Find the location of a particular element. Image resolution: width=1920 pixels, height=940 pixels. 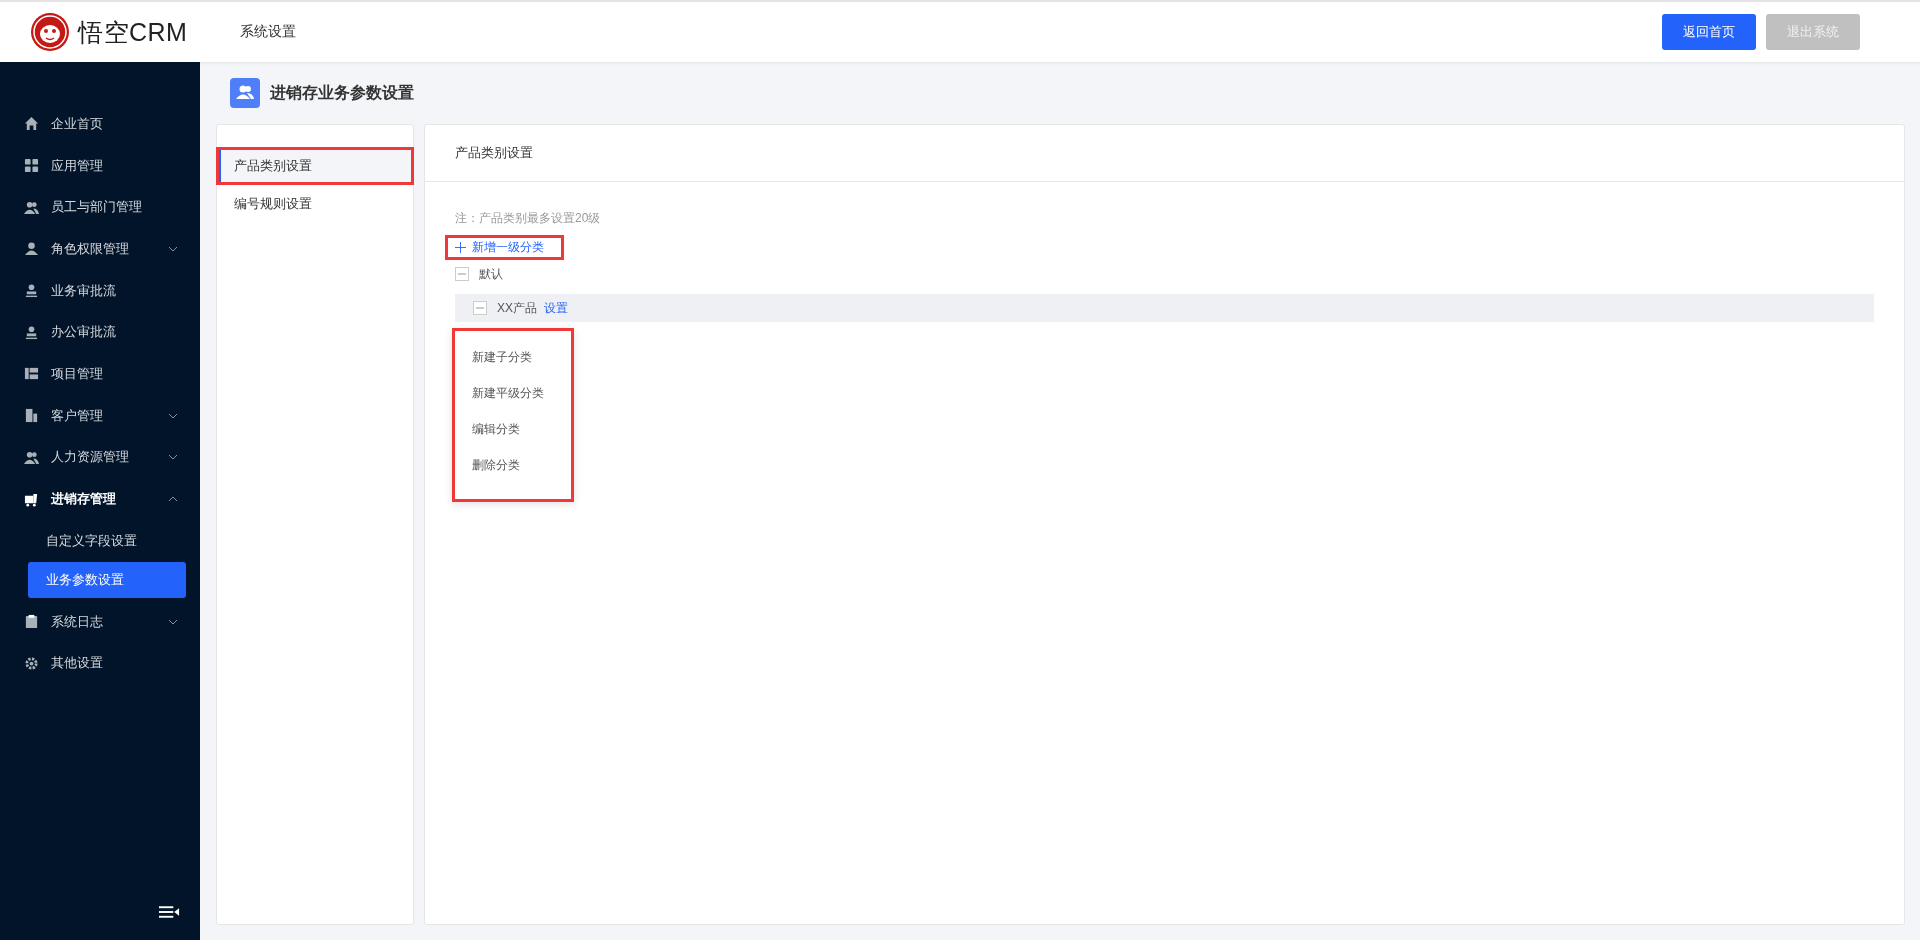

collapse-menu-icon is located at coordinates (169, 912).